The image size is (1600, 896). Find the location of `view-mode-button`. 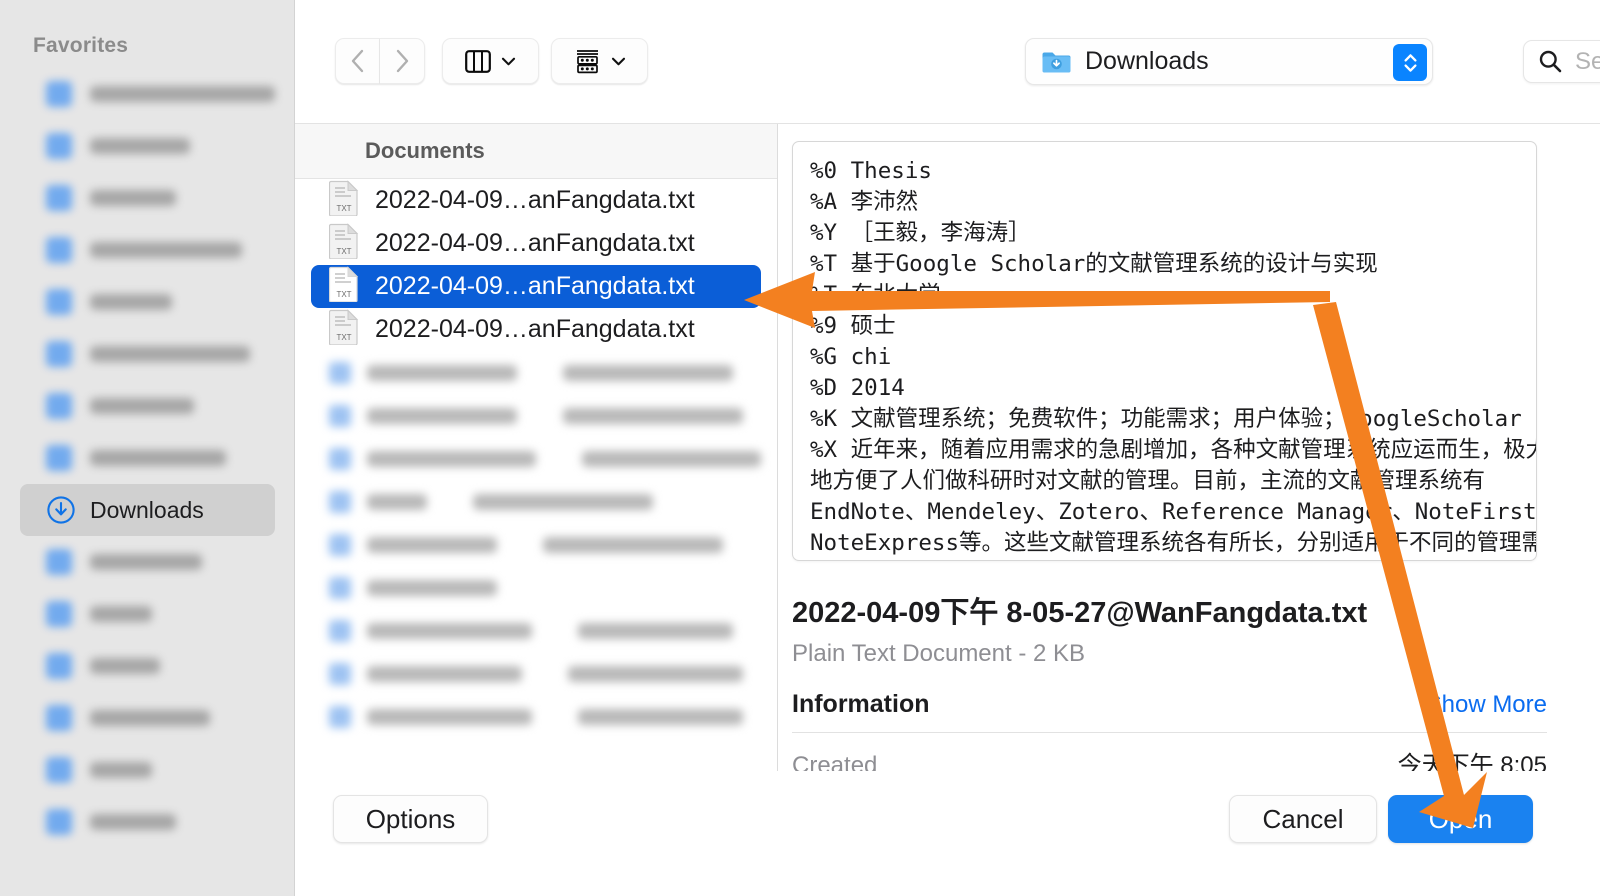

view-mode-button is located at coordinates (490, 61).